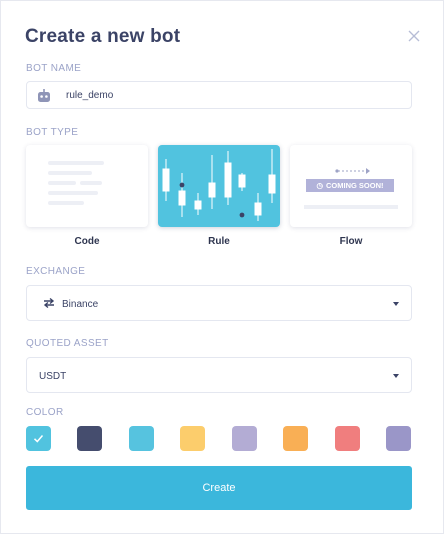  Describe the element at coordinates (219, 241) in the screenshot. I see `bot-type-rule-label: Rule` at that location.